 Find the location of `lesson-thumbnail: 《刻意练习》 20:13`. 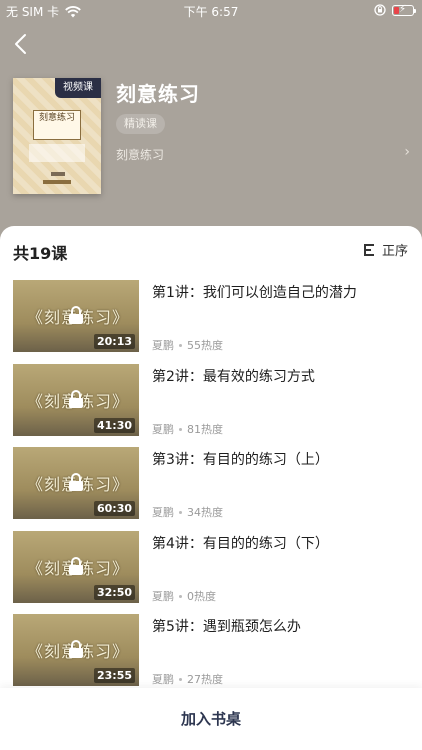

lesson-thumbnail: 《刻意练习》 20:13 is located at coordinates (76, 316).